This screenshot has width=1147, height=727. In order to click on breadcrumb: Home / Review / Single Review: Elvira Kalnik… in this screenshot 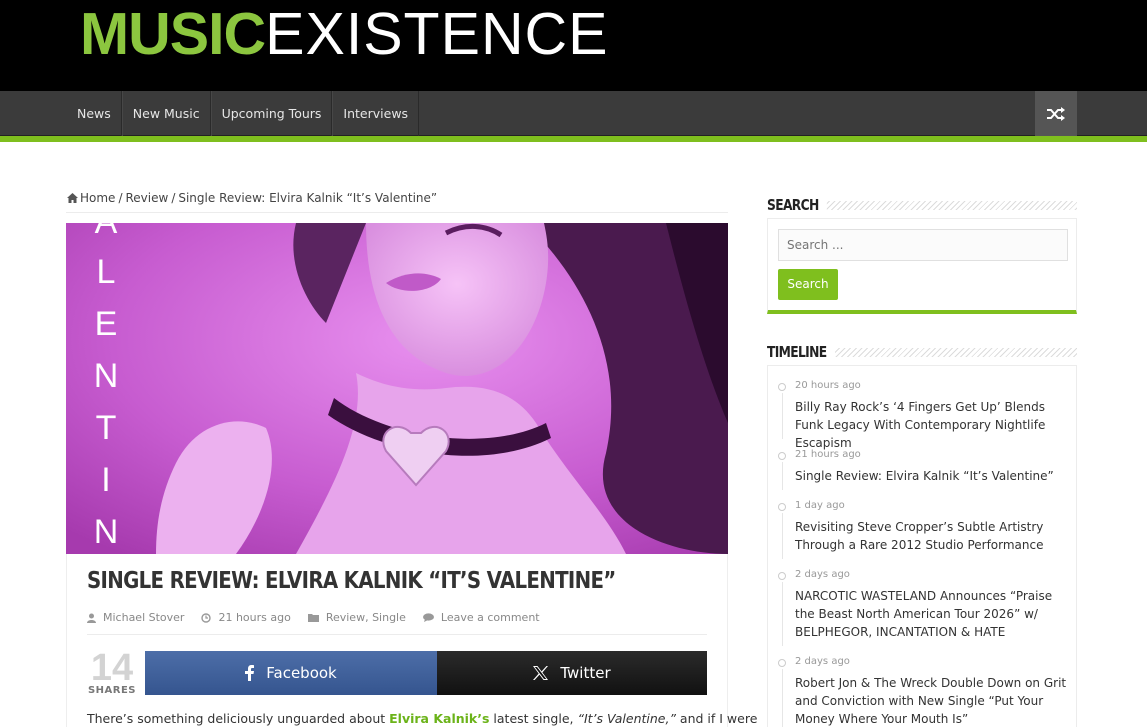, I will do `click(252, 198)`.